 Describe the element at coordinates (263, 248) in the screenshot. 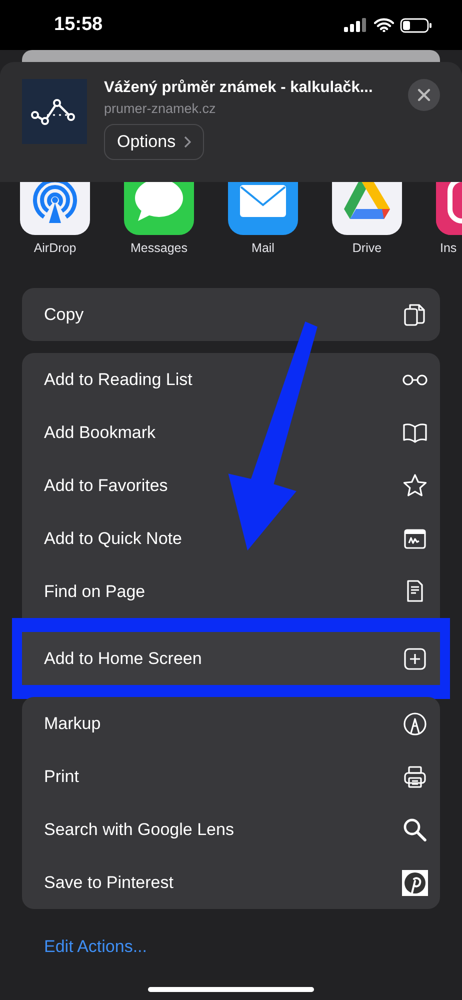

I see `app-label: Mail` at that location.